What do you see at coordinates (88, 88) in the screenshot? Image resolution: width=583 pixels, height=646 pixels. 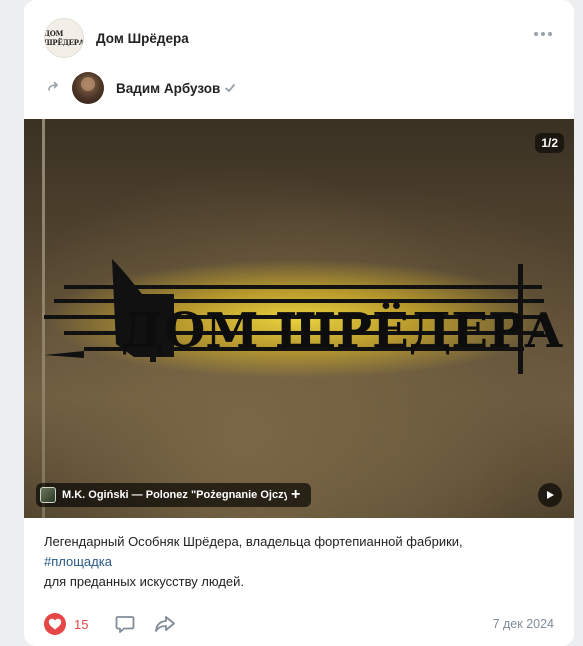 I see `author-avatar` at bounding box center [88, 88].